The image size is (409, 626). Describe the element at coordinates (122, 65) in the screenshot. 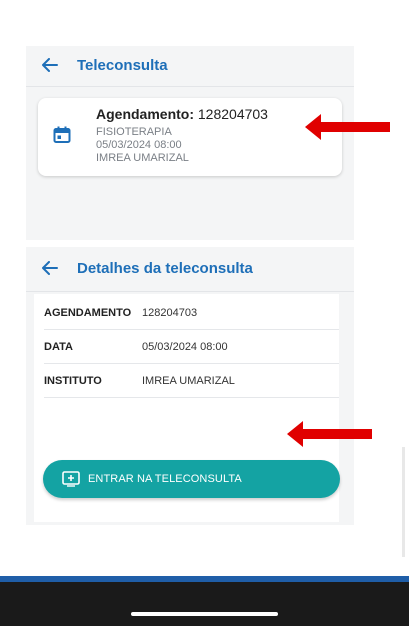

I see `page-title: Teleconsulta` at that location.